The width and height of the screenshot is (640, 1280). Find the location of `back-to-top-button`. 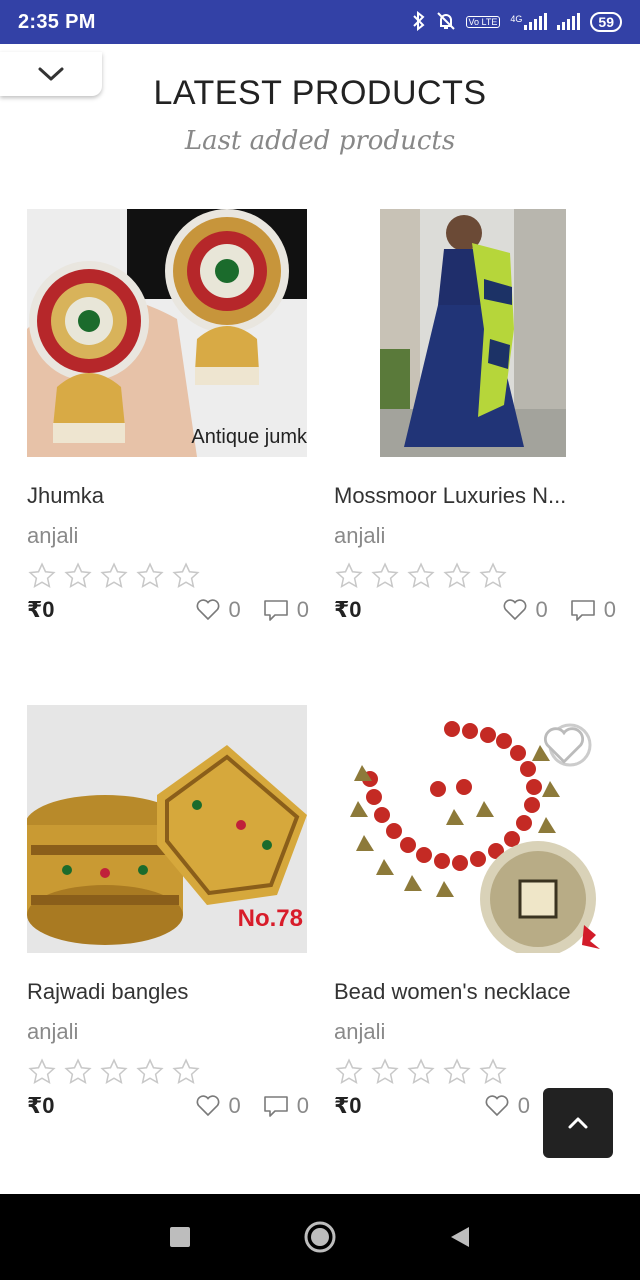

back-to-top-button is located at coordinates (578, 1123).